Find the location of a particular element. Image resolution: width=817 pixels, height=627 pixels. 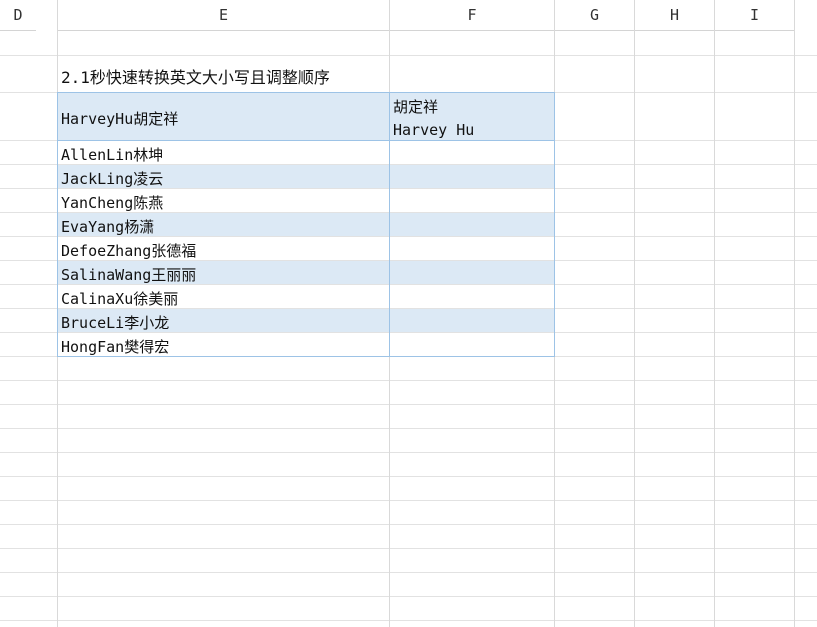

table-row-name-cell: BruceLi李小龙 is located at coordinates (115, 322).